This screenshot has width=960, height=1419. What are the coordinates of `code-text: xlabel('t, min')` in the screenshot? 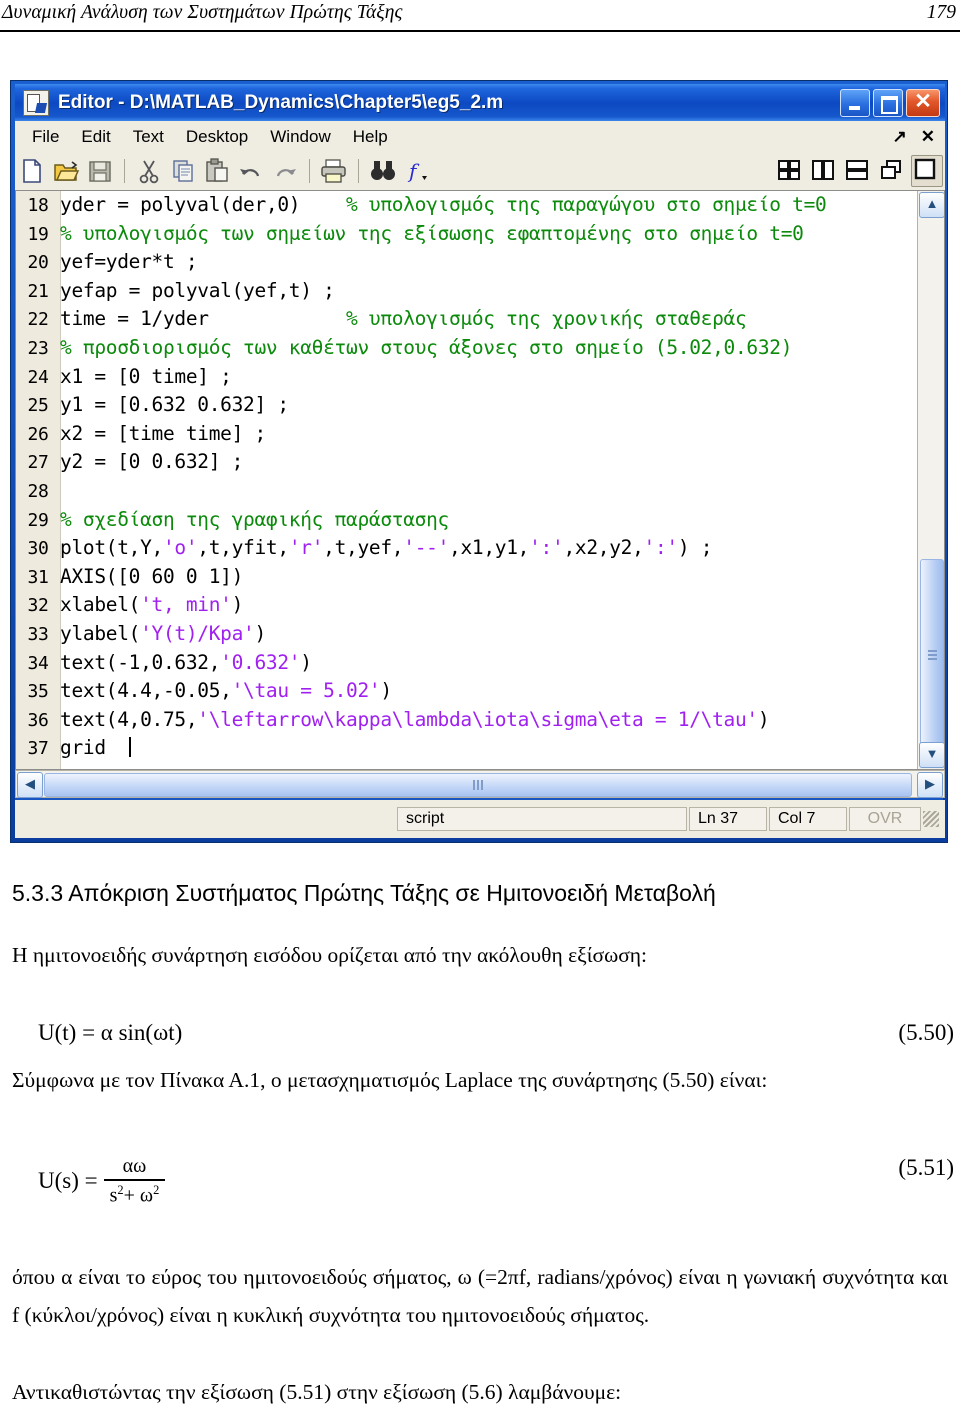 It's located at (152, 605).